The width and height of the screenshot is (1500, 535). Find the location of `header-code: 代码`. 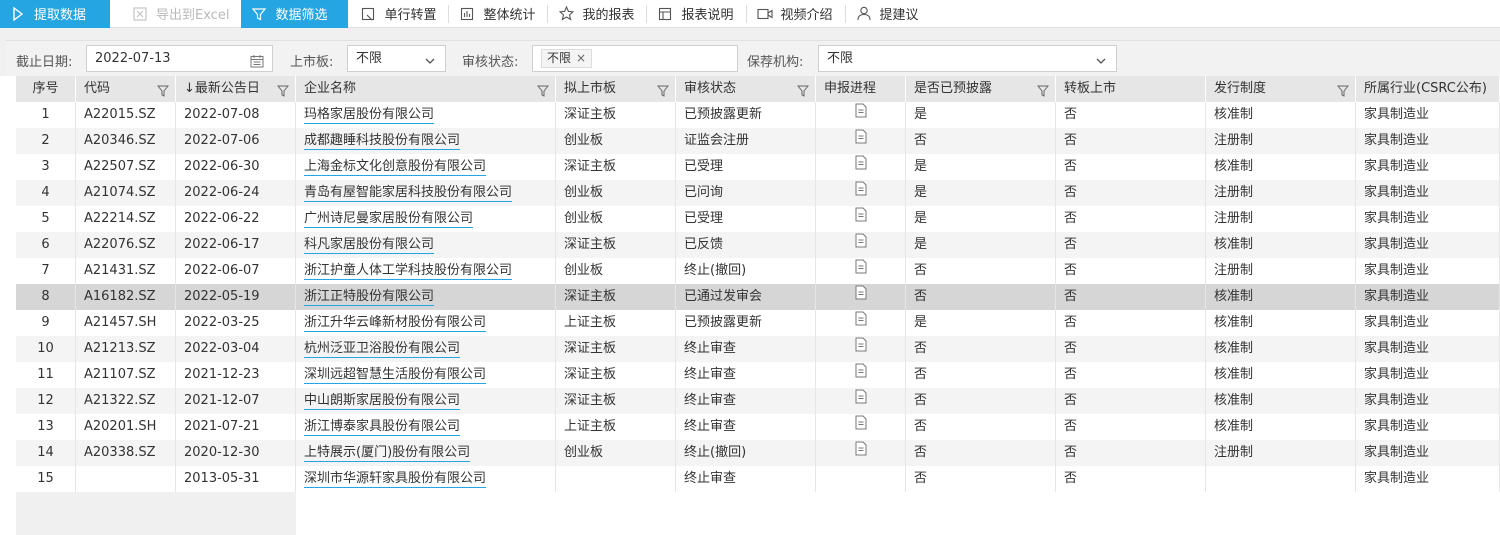

header-code: 代码 is located at coordinates (126, 89).